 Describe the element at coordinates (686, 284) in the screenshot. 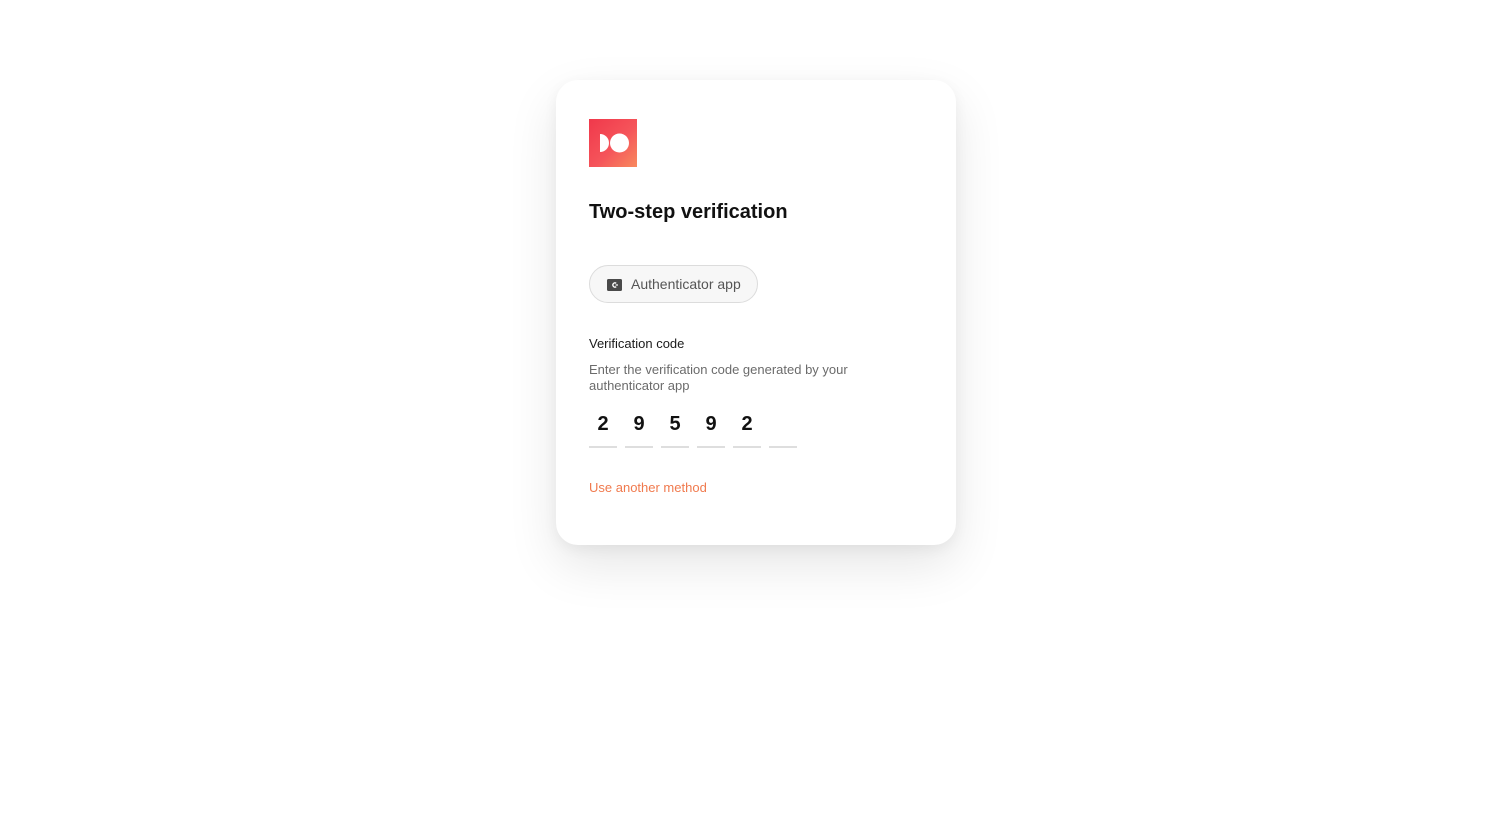

I see `method-label: Authenticator app` at that location.